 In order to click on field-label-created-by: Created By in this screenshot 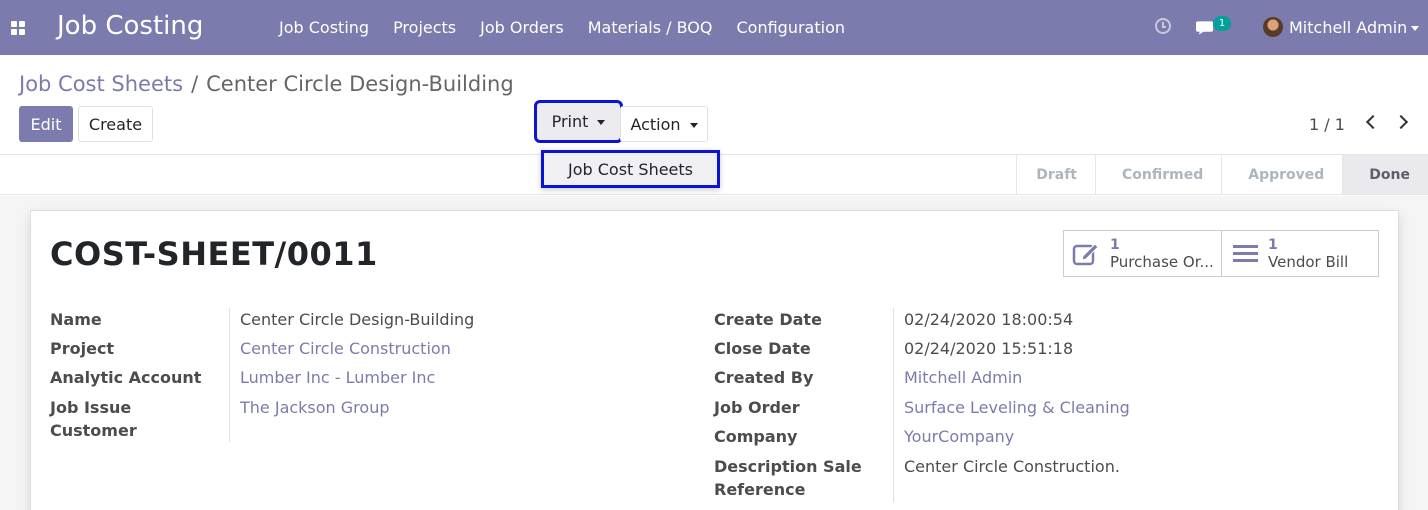, I will do `click(764, 377)`.